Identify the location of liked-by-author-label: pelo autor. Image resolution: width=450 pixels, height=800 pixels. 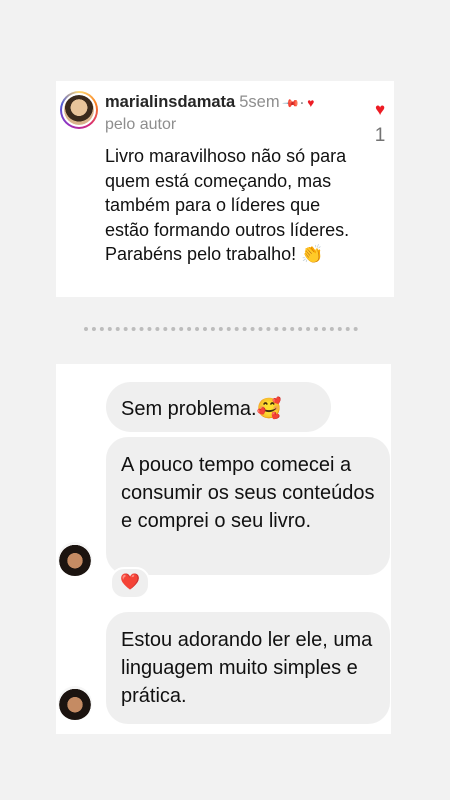
(141, 124).